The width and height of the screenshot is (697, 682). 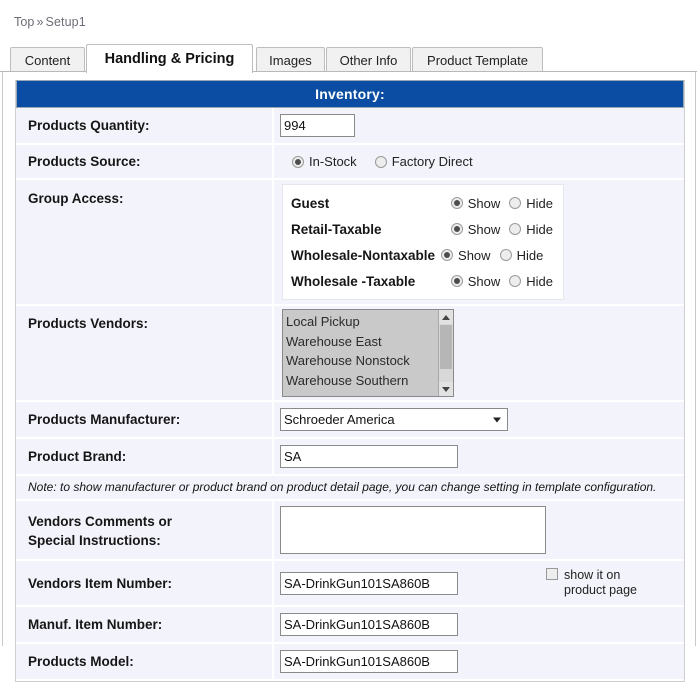 I want to click on label-products-source: Products Source:, so click(x=145, y=161).